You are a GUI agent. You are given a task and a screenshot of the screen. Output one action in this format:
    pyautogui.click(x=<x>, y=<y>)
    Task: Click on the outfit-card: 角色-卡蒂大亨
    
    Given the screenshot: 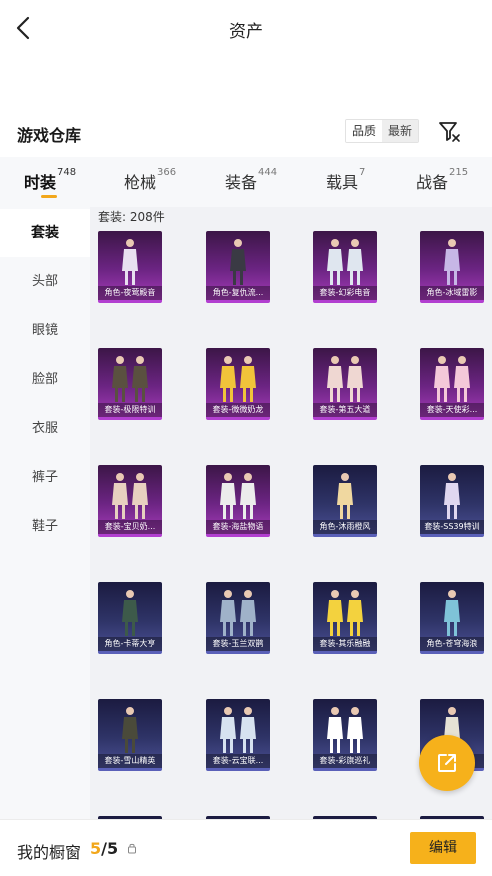 What is the action you would take?
    pyautogui.click(x=130, y=618)
    